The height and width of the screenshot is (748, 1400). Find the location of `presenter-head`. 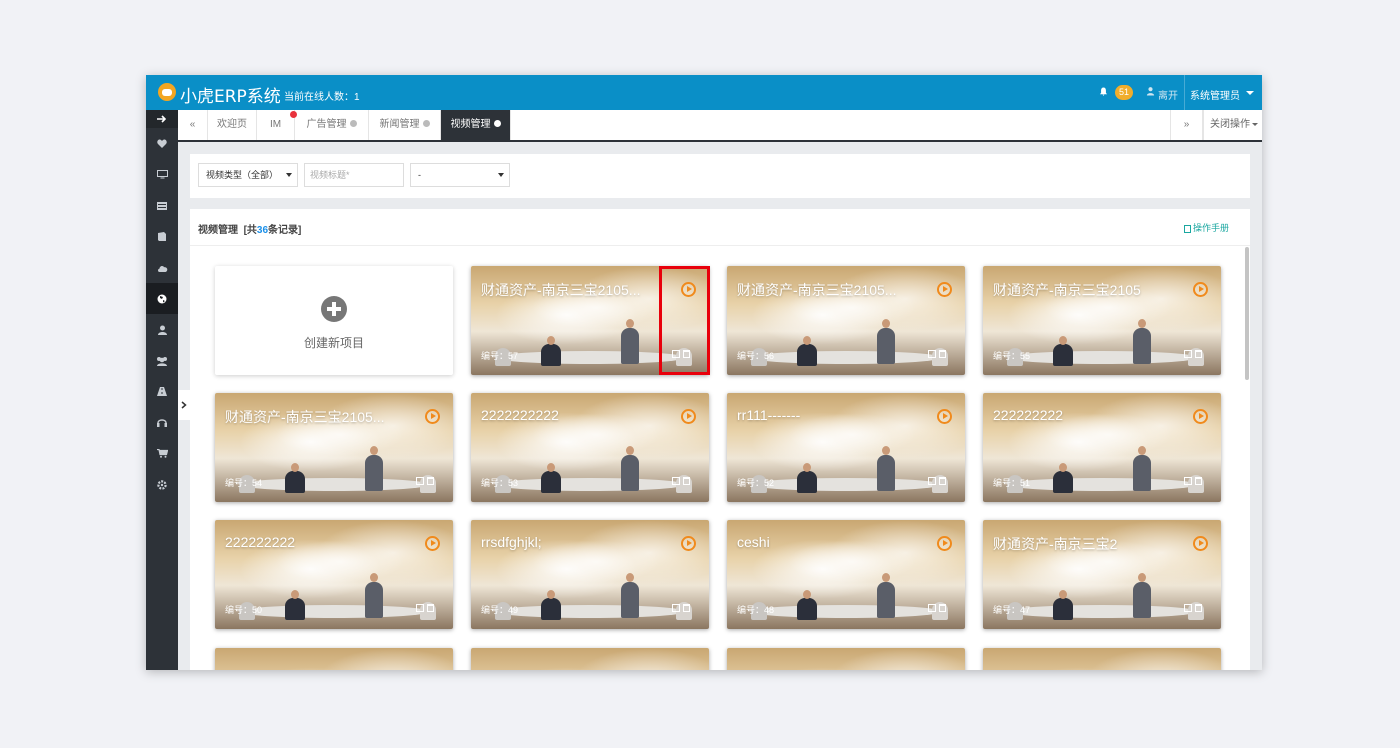

presenter-head is located at coordinates (630, 577).